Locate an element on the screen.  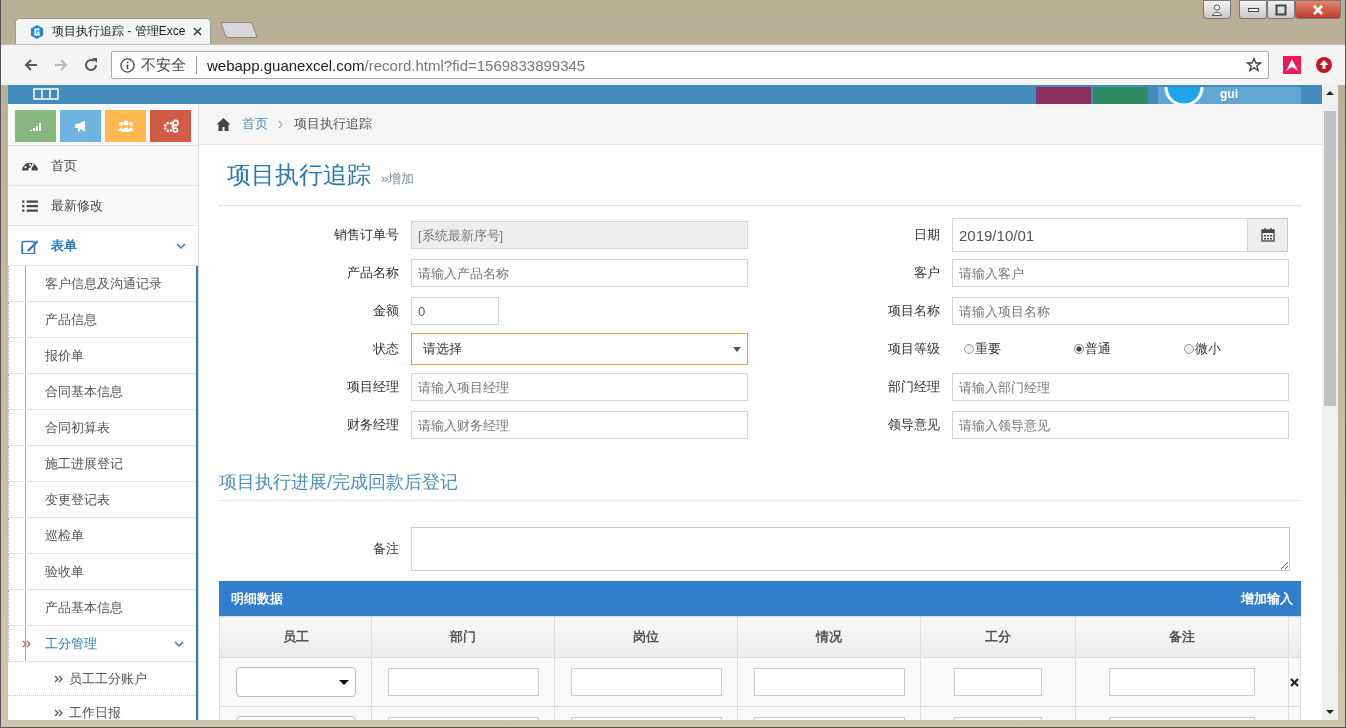
stats-button is located at coordinates (35, 126).